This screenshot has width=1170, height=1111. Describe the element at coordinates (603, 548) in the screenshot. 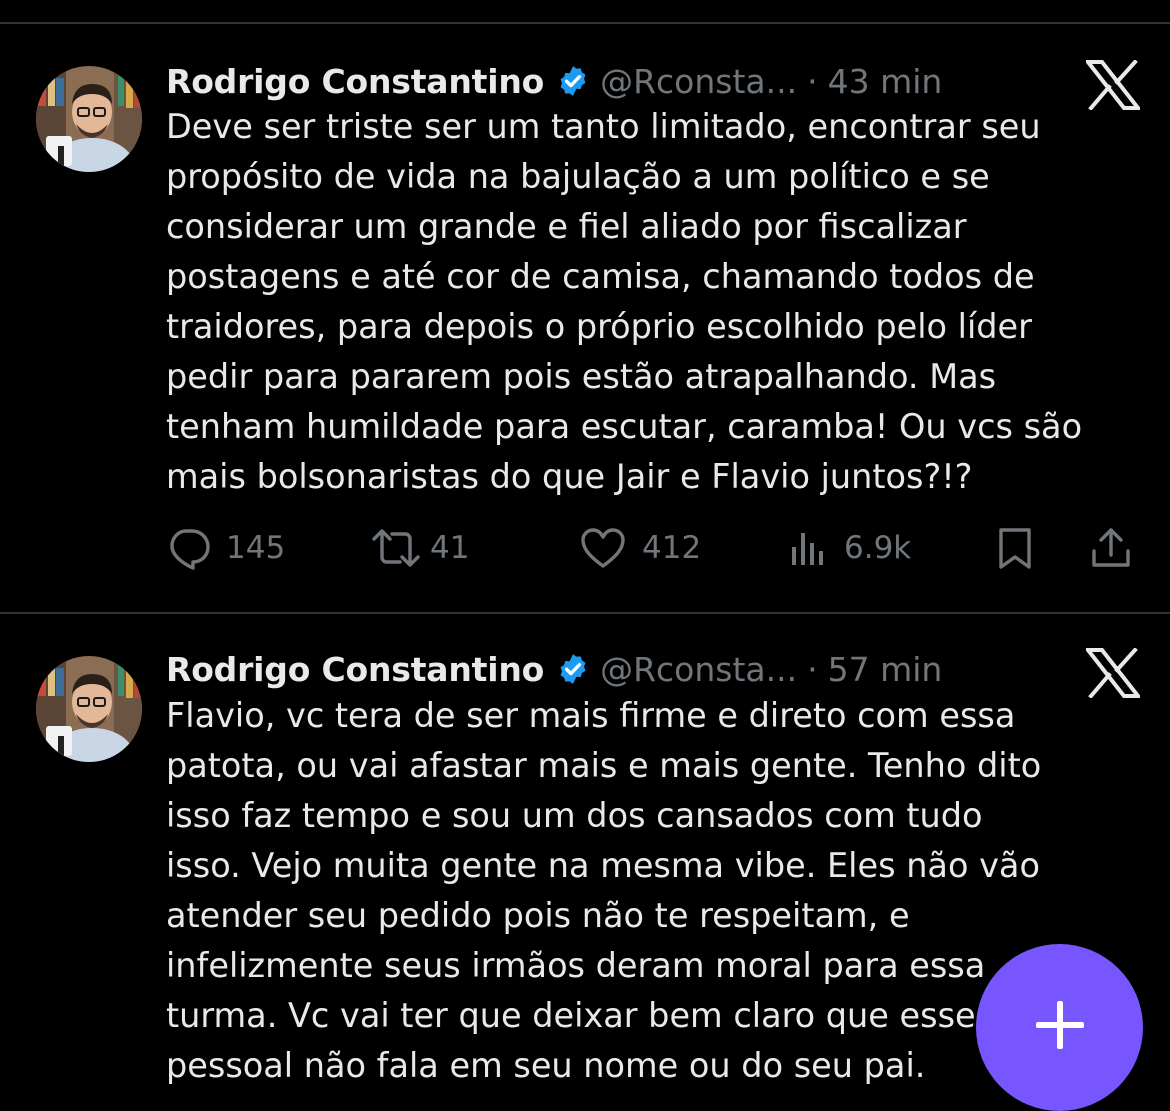

I see `heart-icon` at that location.